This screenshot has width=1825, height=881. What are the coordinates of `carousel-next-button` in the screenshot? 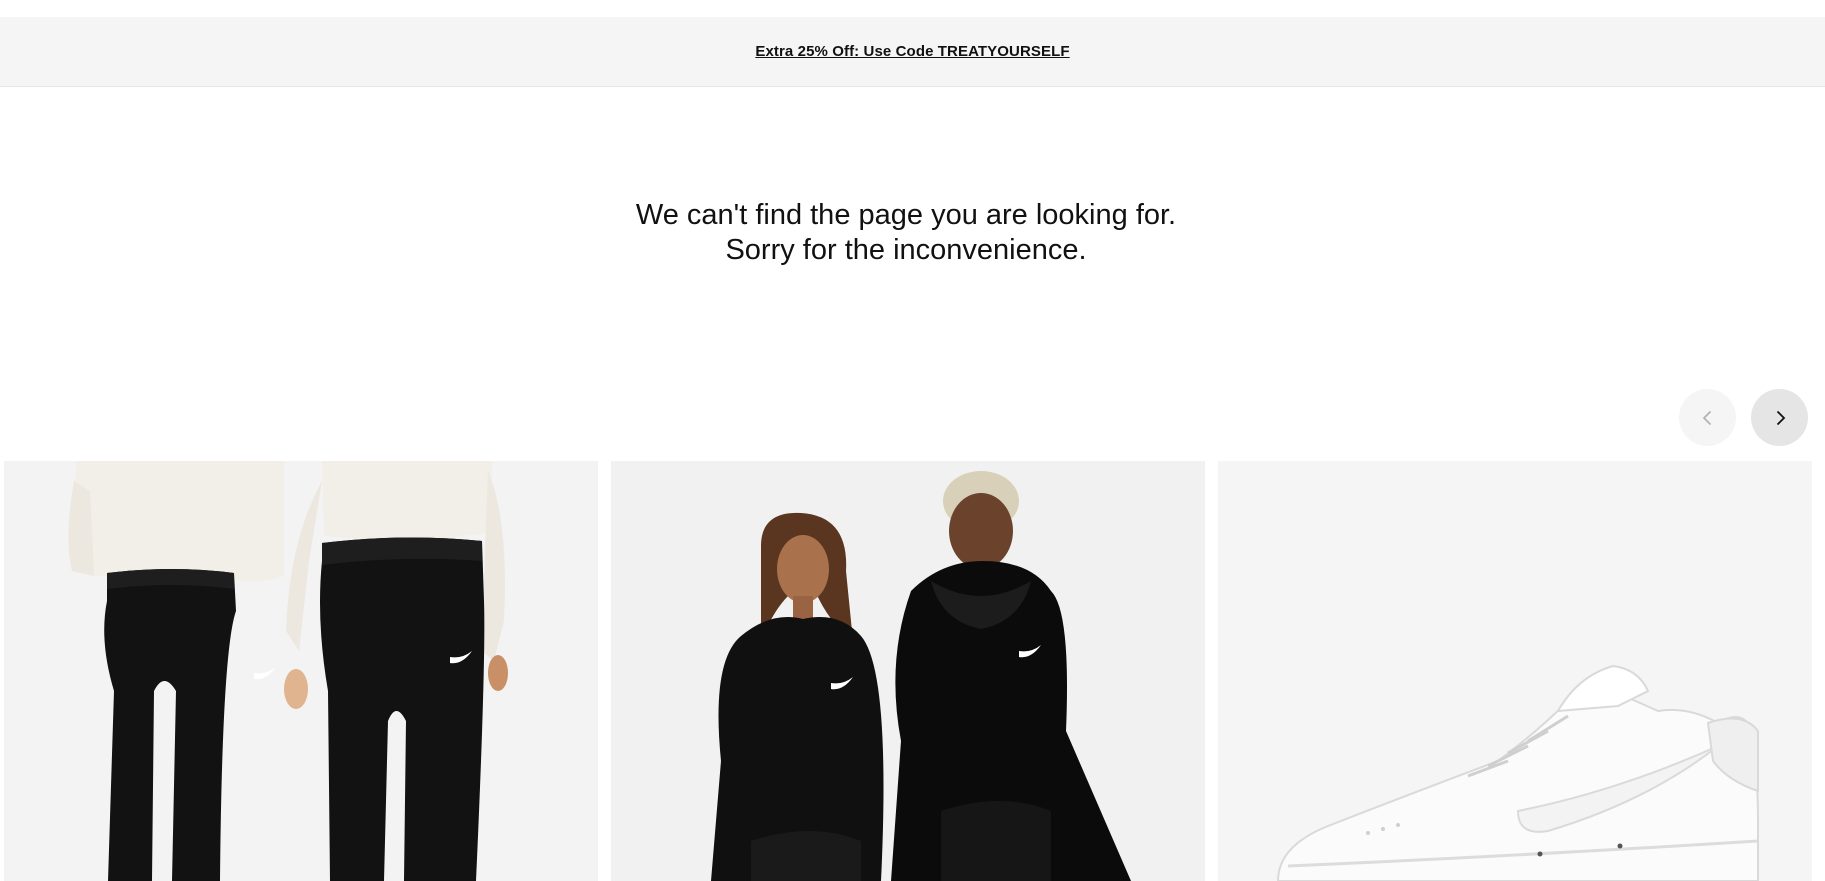 It's located at (1779, 417).